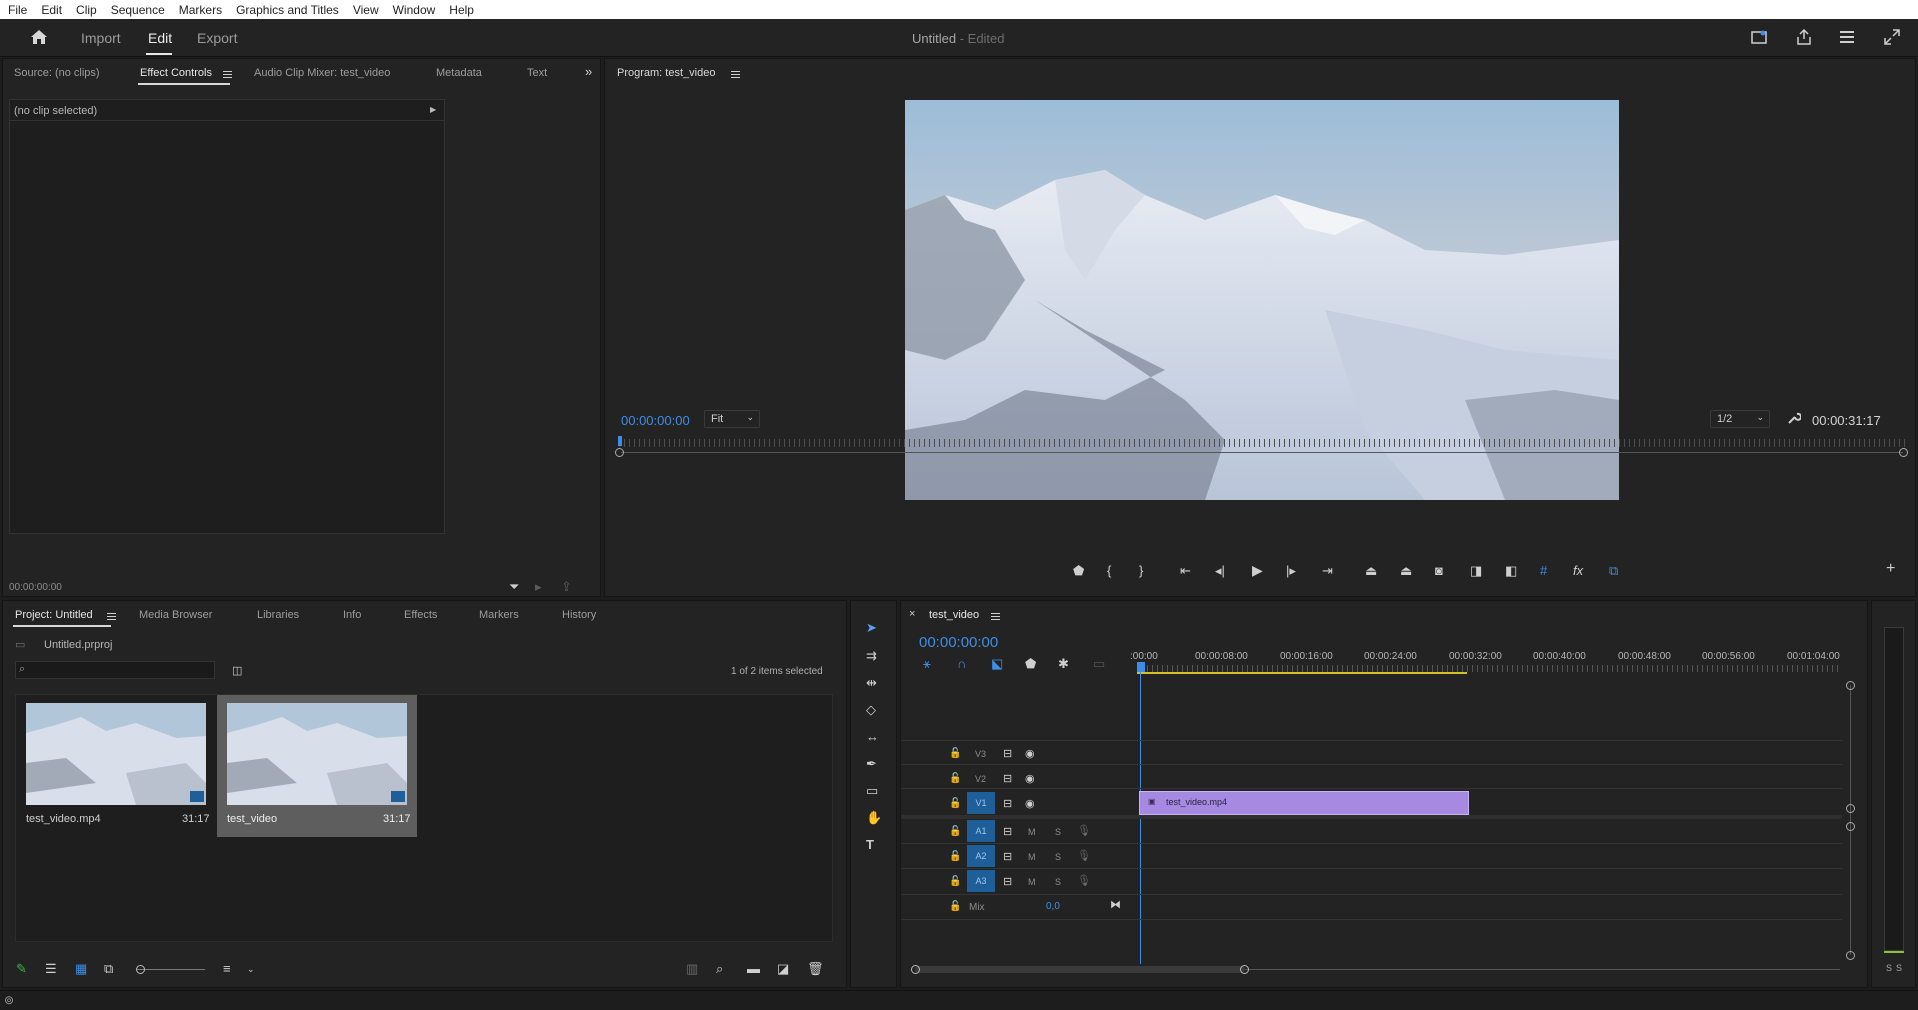  I want to click on mix-volume-value: 0,0, so click(1053, 906).